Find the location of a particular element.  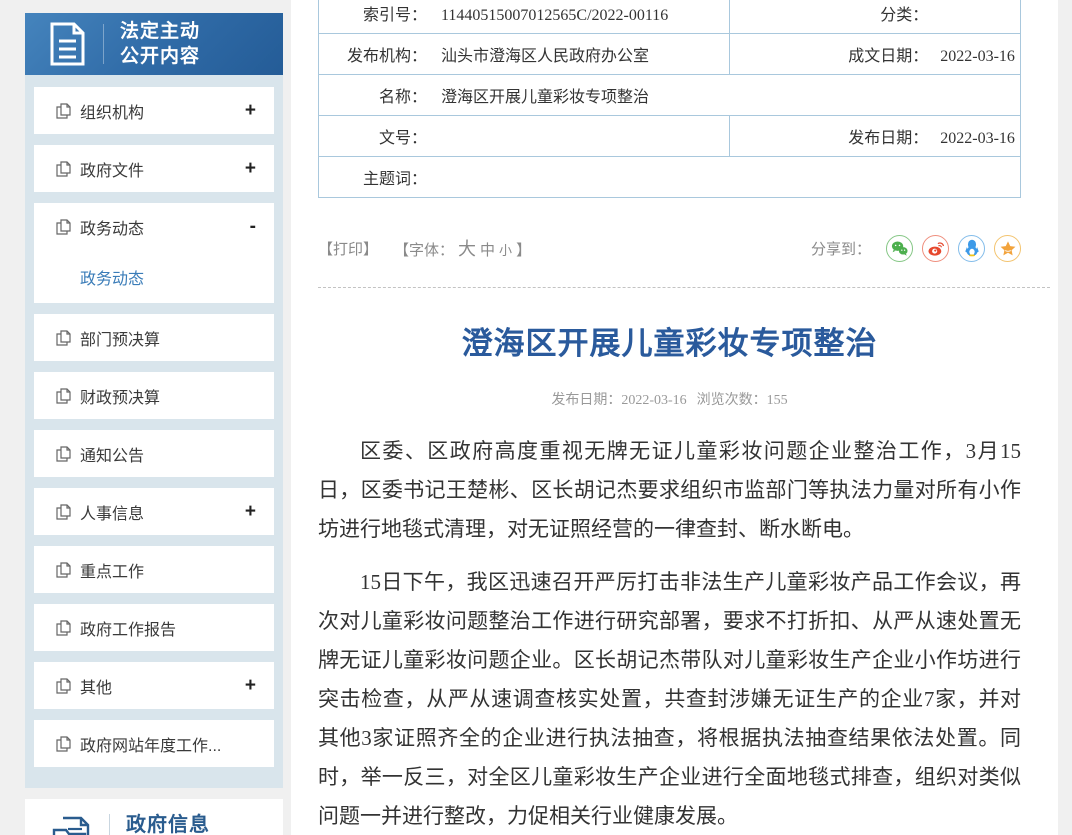

publish-date-meta-value: 2022-03-16 is located at coordinates (654, 400).